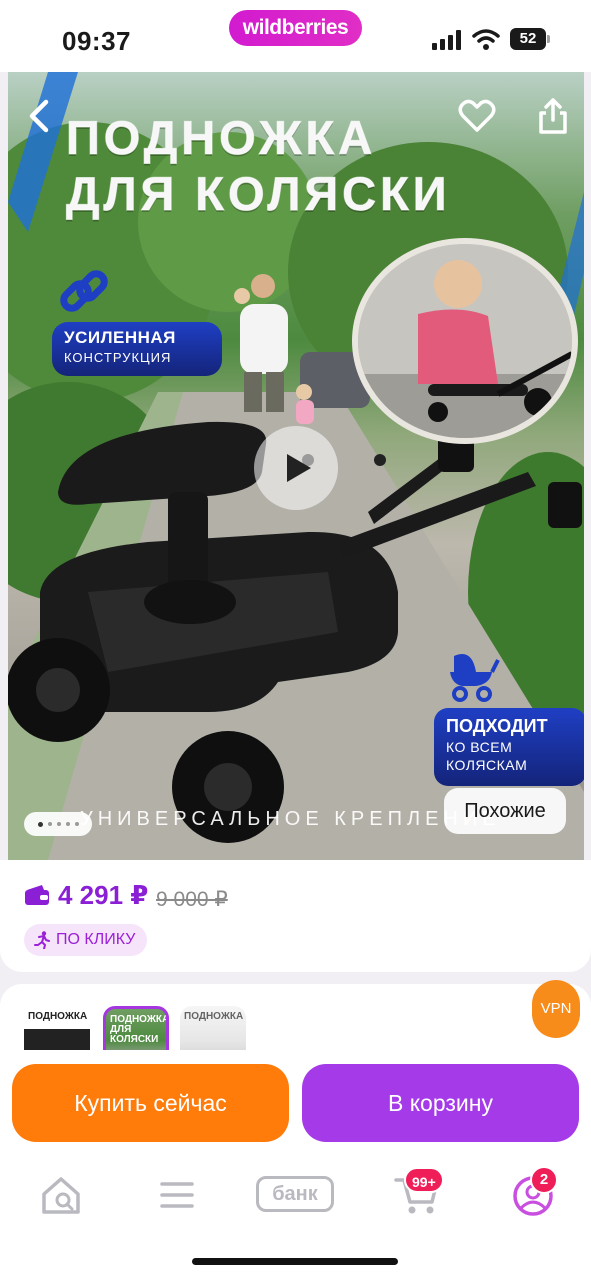 This screenshot has height=1280, width=591. I want to click on thumbnail-3-label: ПОДНОЖКА, so click(214, 1016).